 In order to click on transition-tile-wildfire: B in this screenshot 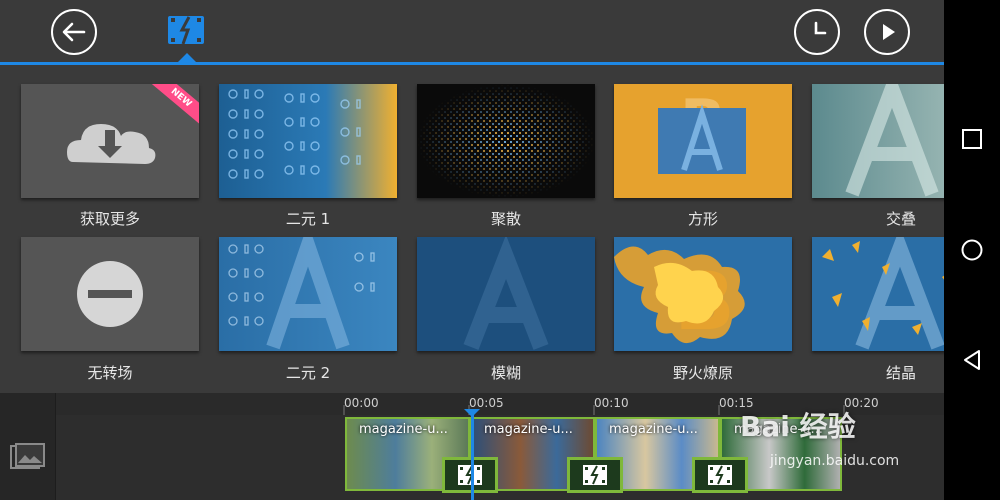, I will do `click(703, 294)`.